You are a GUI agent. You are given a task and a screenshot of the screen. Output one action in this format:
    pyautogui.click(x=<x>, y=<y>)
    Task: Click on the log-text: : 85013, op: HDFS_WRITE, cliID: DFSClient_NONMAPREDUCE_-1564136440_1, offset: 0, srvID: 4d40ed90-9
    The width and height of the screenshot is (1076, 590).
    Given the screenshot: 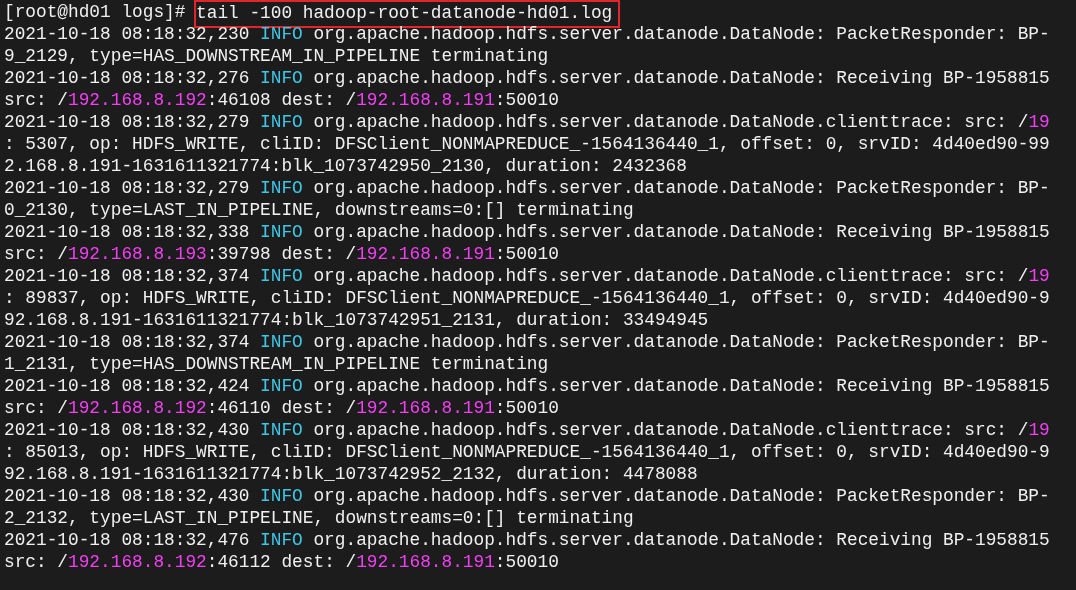 What is the action you would take?
    pyautogui.click(x=527, y=452)
    